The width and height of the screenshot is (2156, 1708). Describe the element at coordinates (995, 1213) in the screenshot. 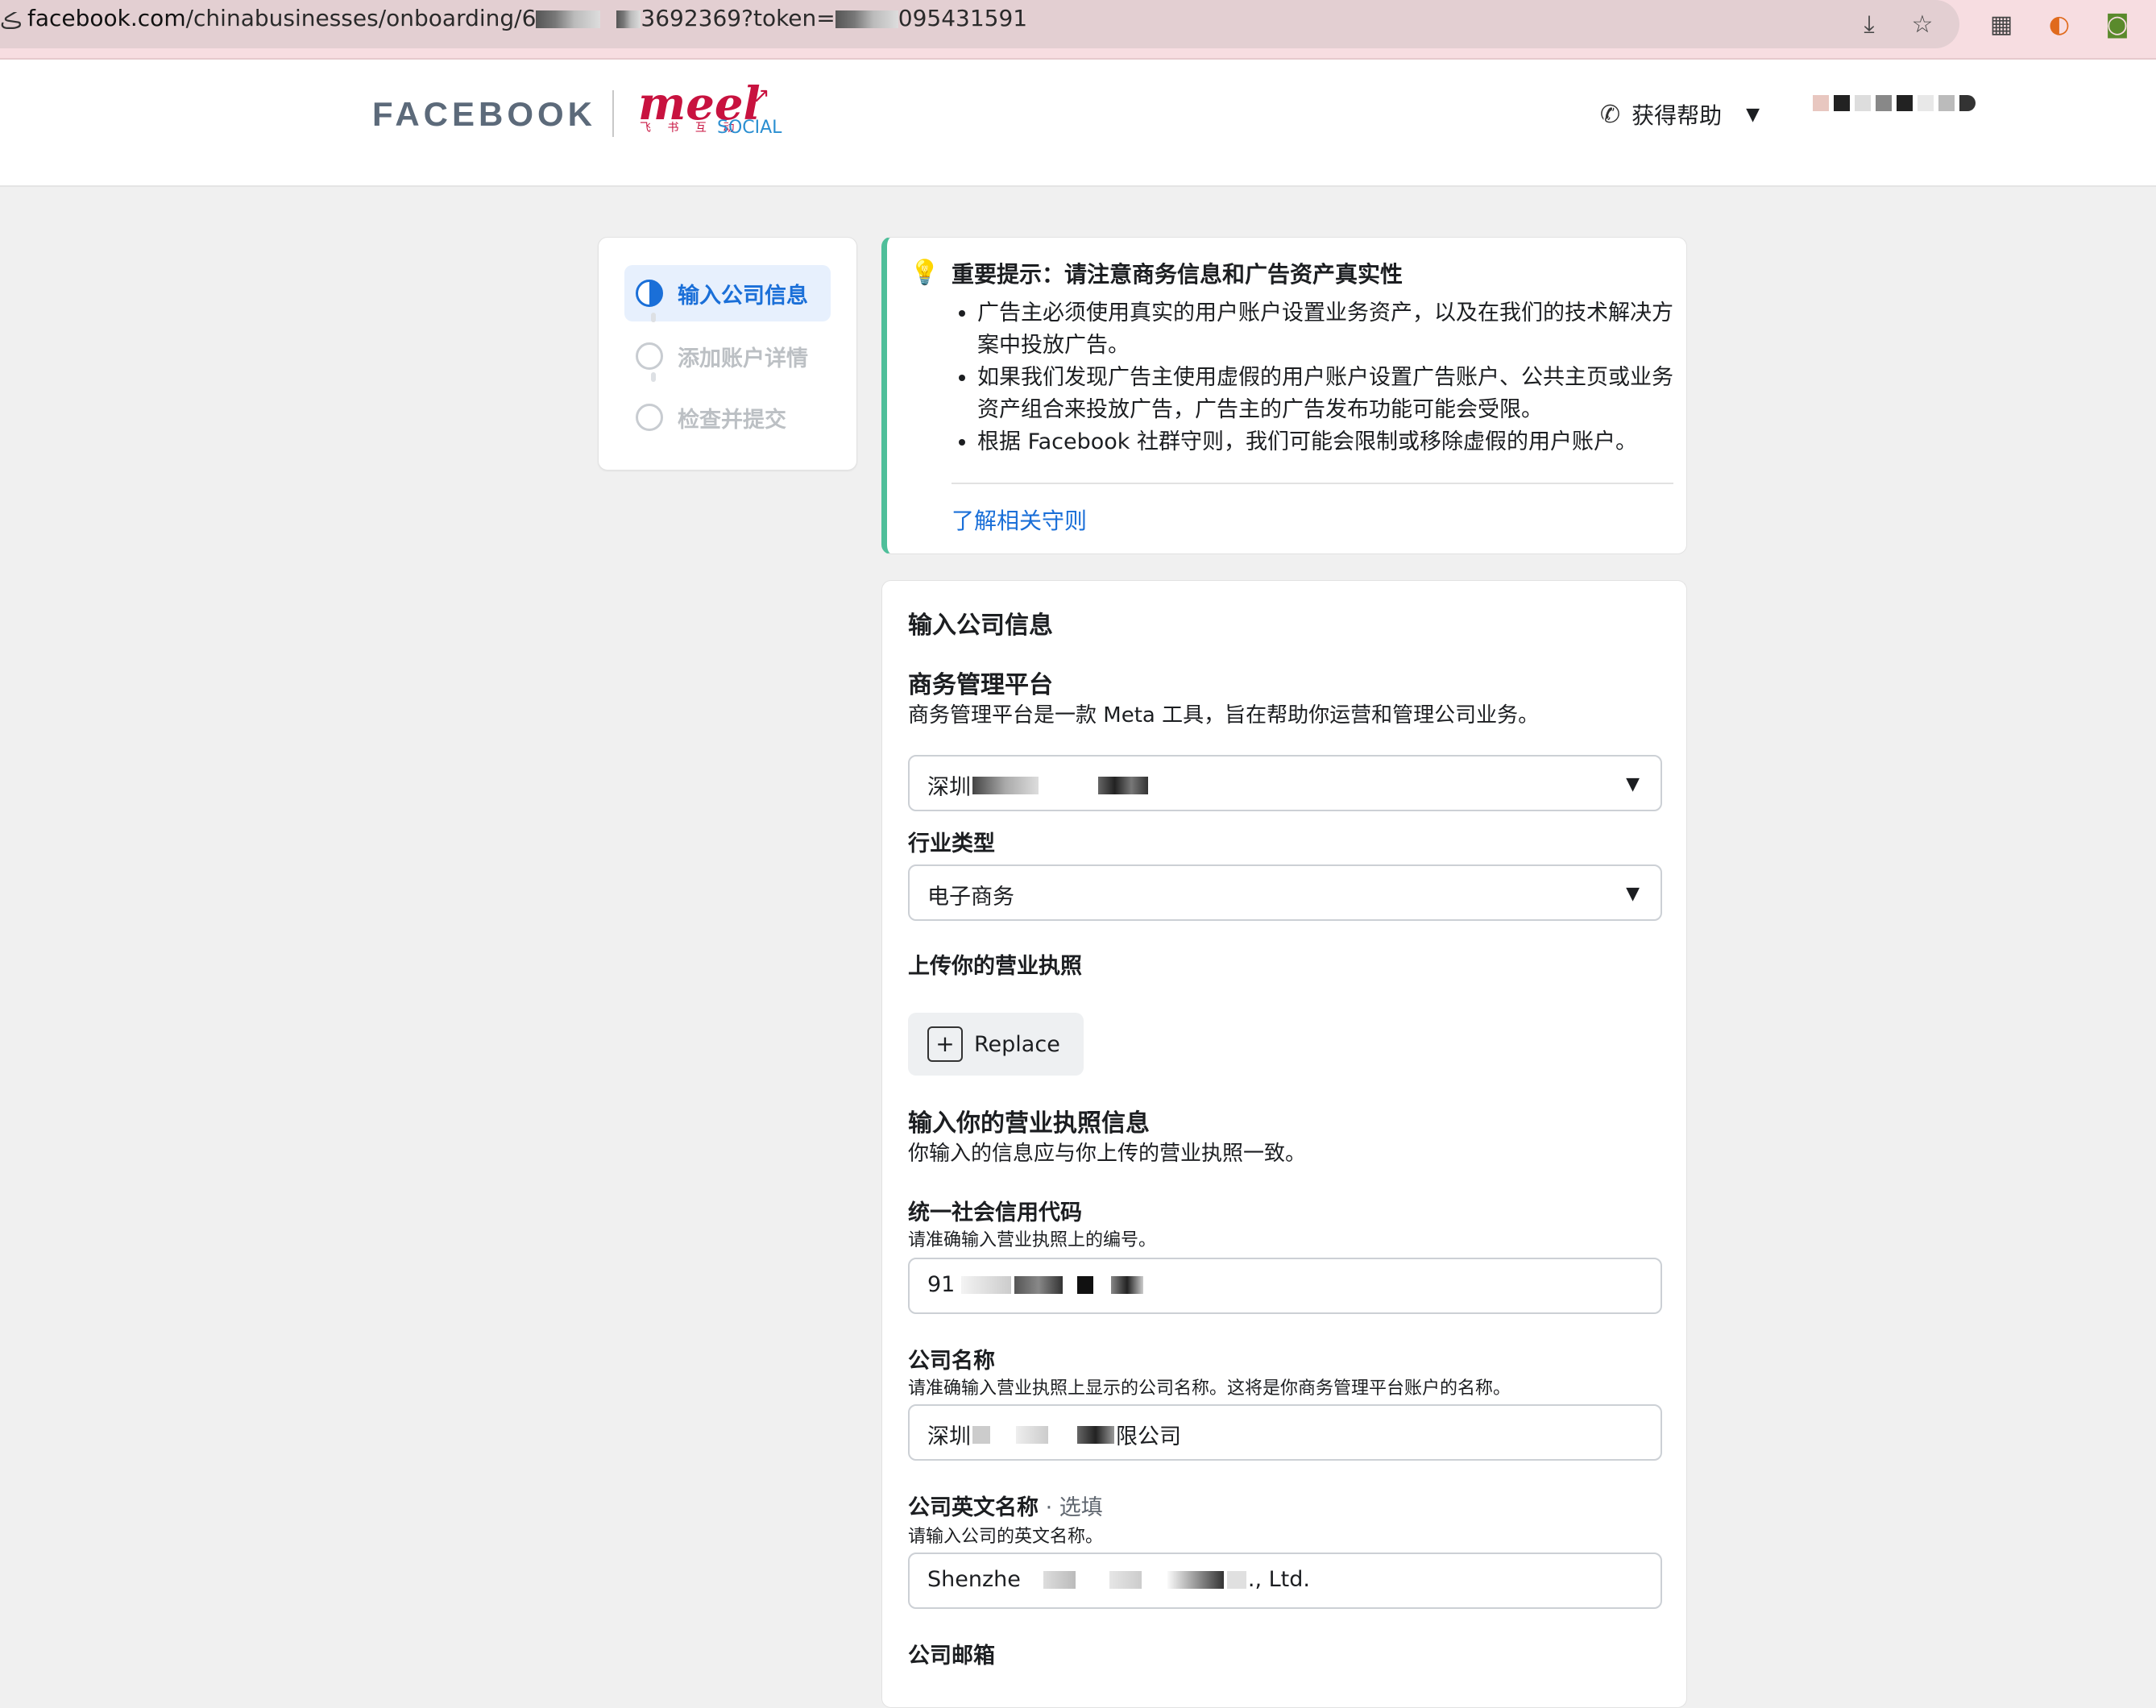

I see `credit-code-label: 统一社会信用代码` at that location.